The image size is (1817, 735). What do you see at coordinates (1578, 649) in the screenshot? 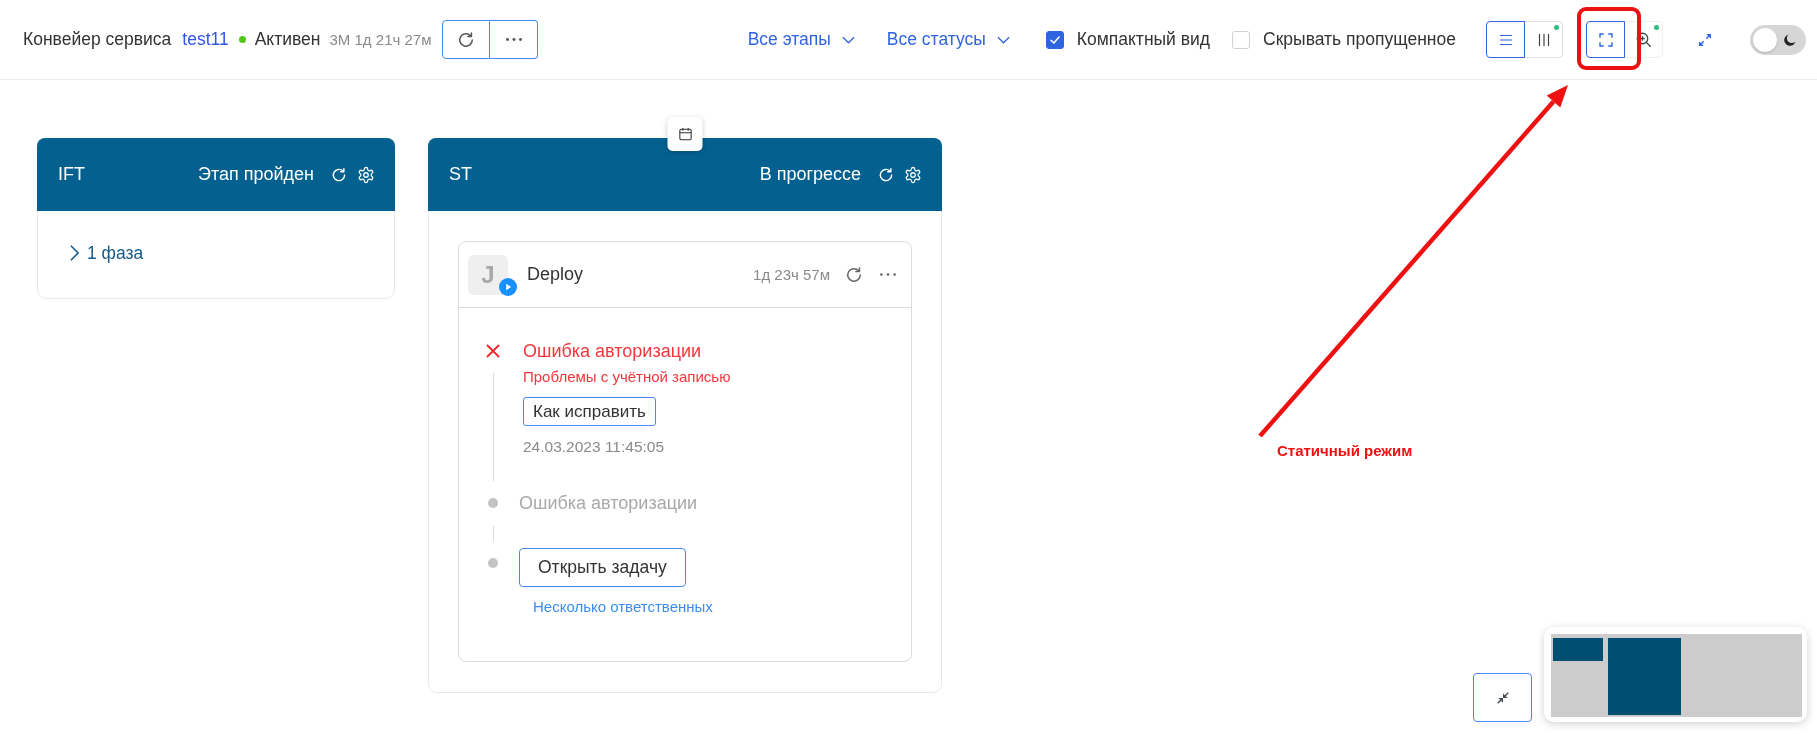
I see `minimap-stage` at bounding box center [1578, 649].